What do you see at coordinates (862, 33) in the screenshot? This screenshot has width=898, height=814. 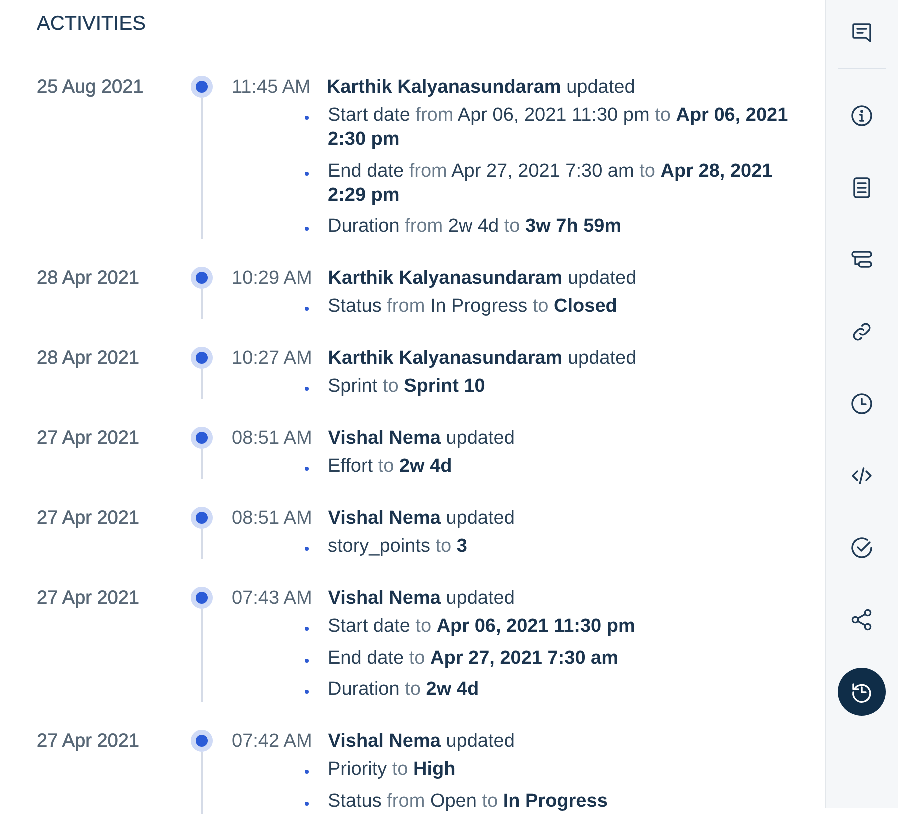 I see `comment-icon` at bounding box center [862, 33].